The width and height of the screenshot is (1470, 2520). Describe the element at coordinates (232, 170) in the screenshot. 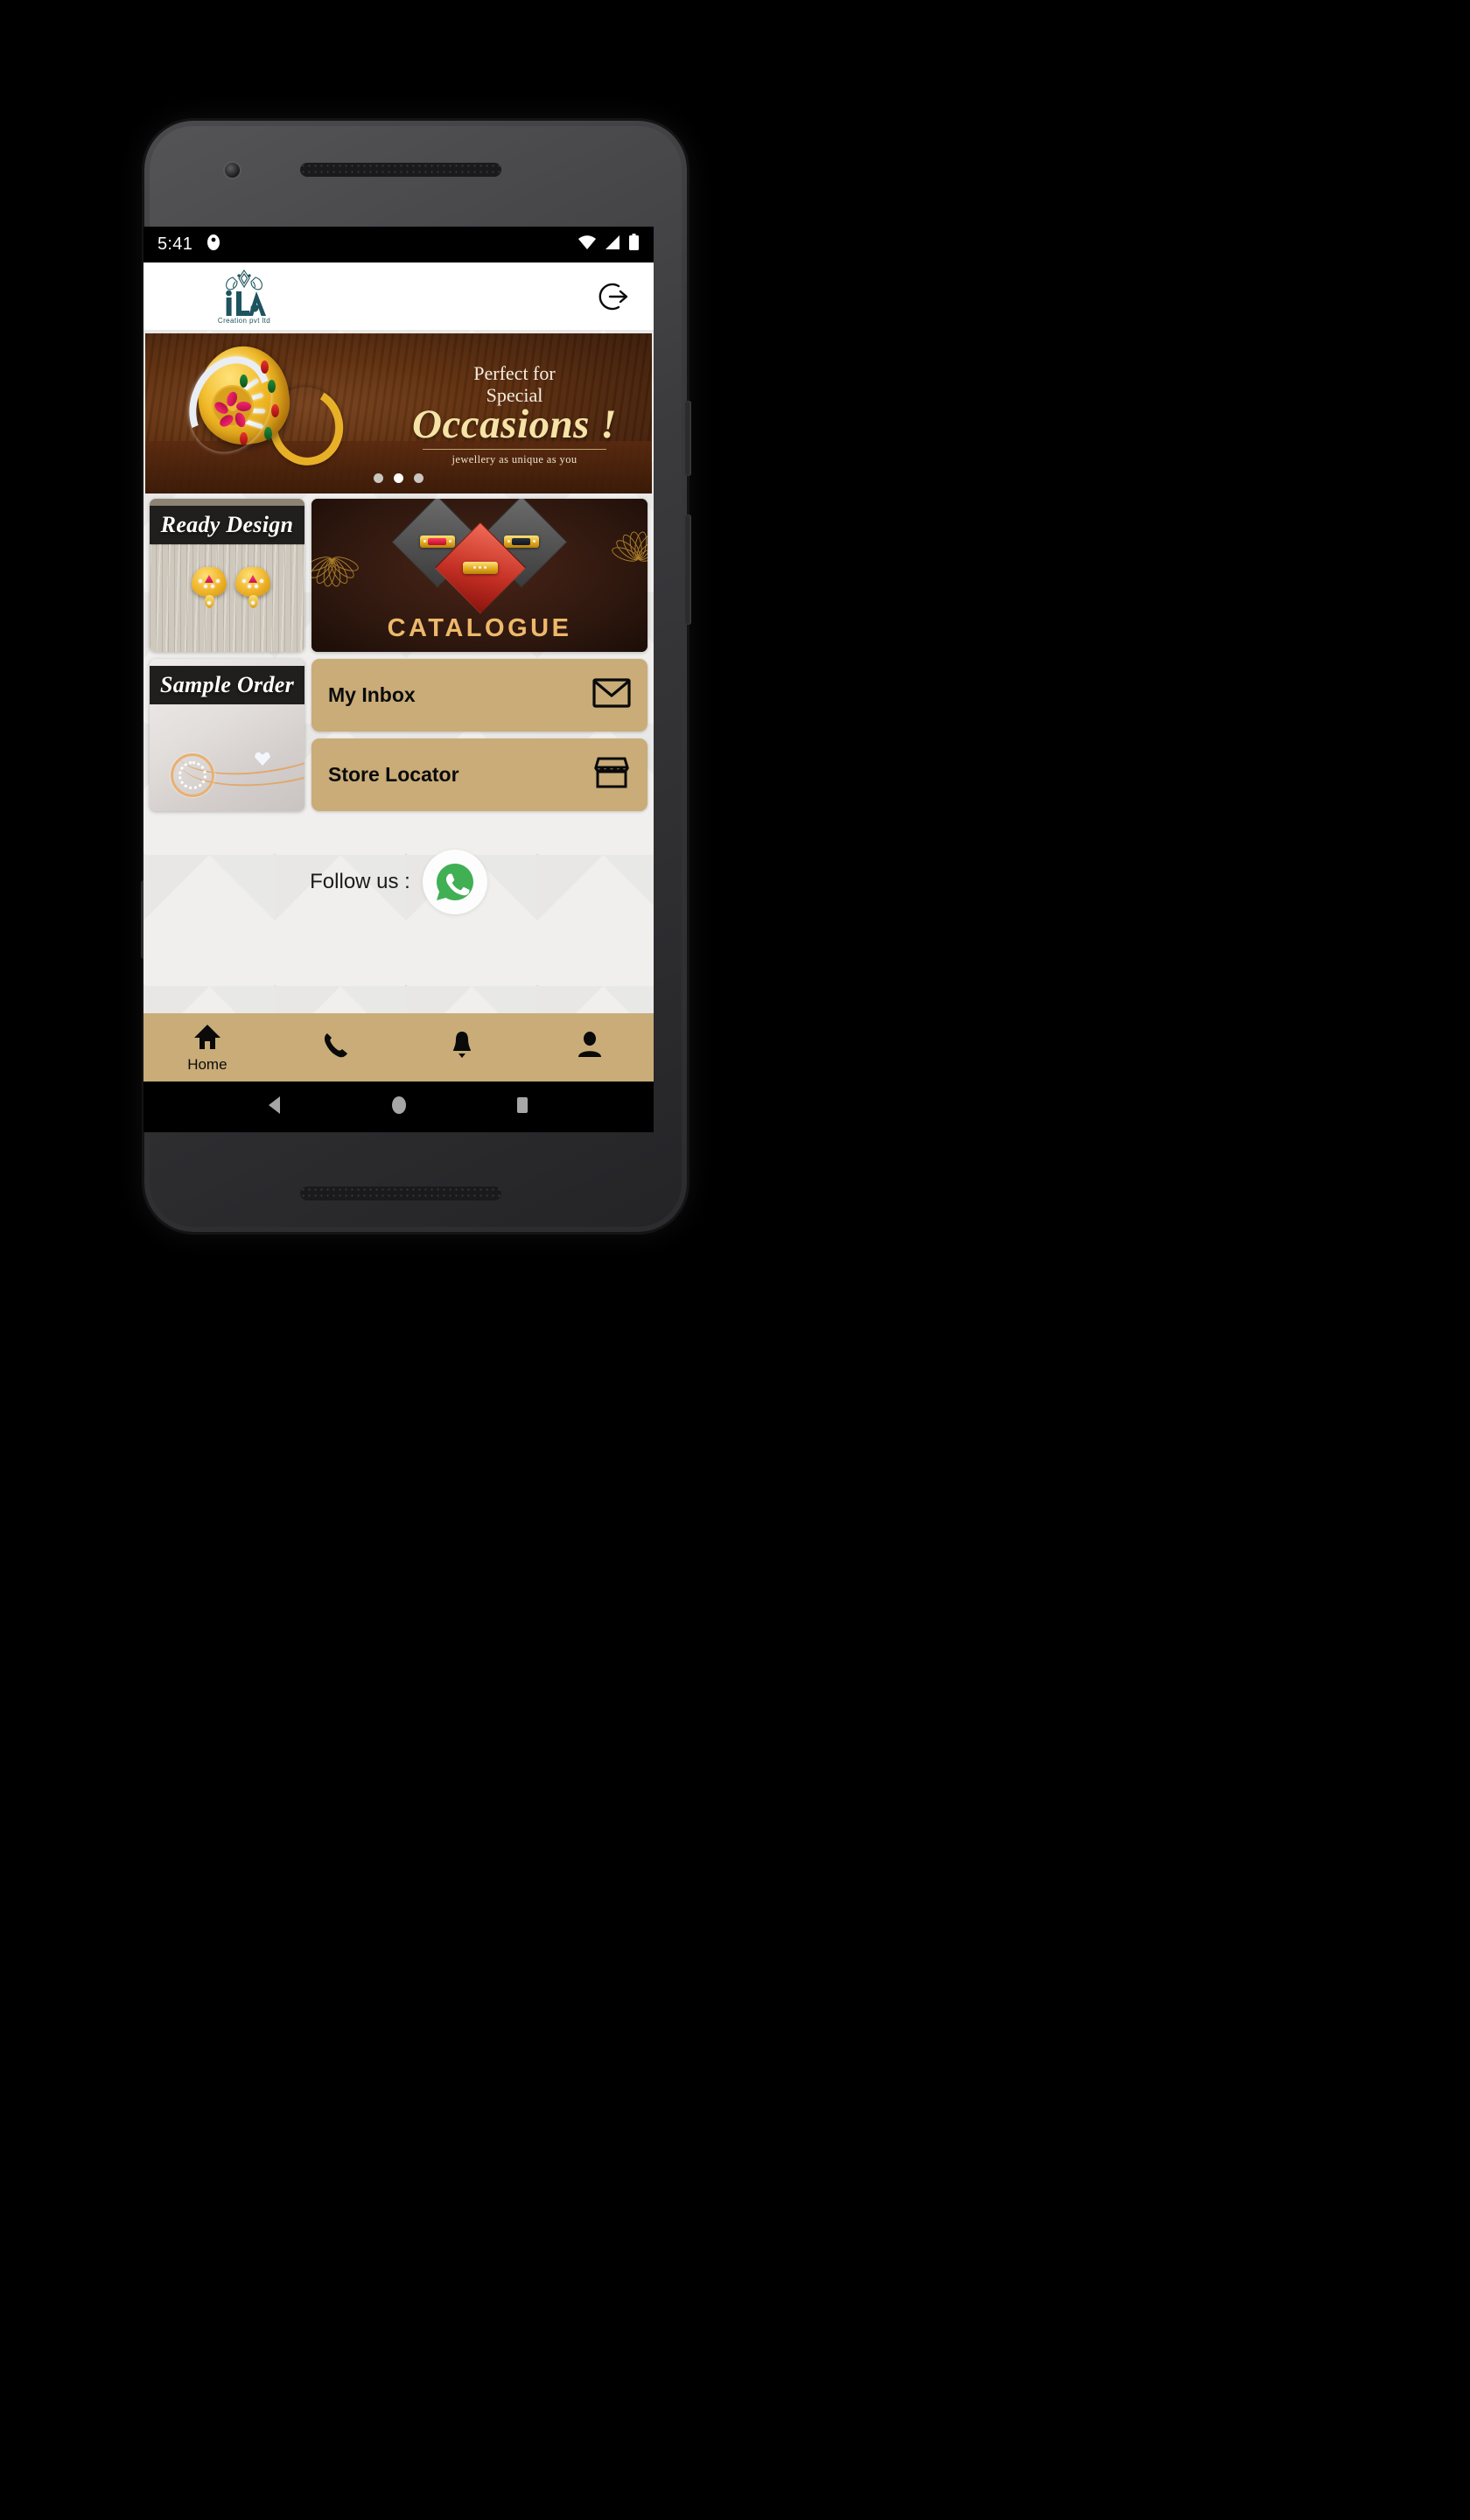

I see `front-camera` at that location.